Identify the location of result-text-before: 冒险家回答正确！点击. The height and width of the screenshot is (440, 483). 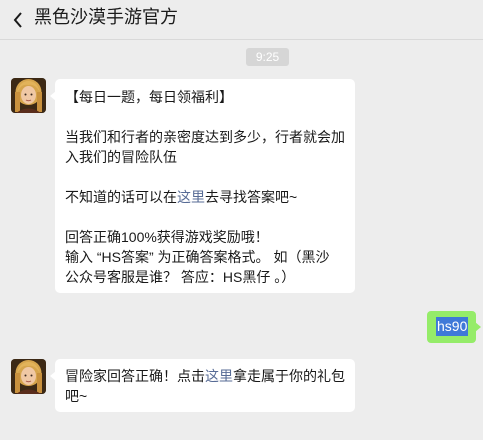
(135, 376).